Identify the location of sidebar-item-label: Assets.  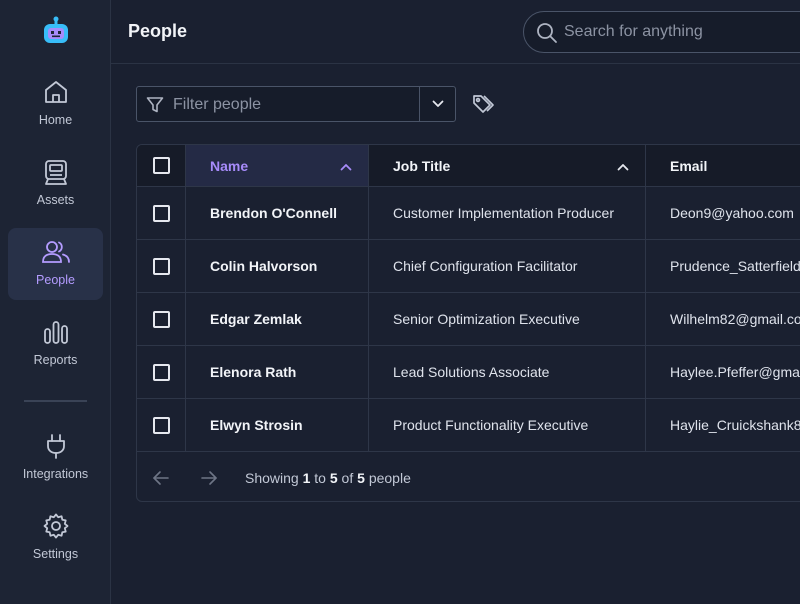
(55, 200).